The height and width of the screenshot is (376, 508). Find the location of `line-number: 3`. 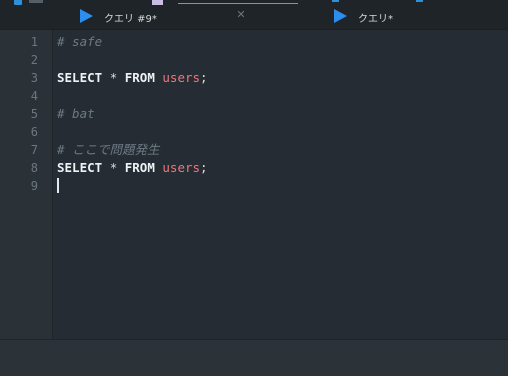

line-number: 3 is located at coordinates (34, 78).